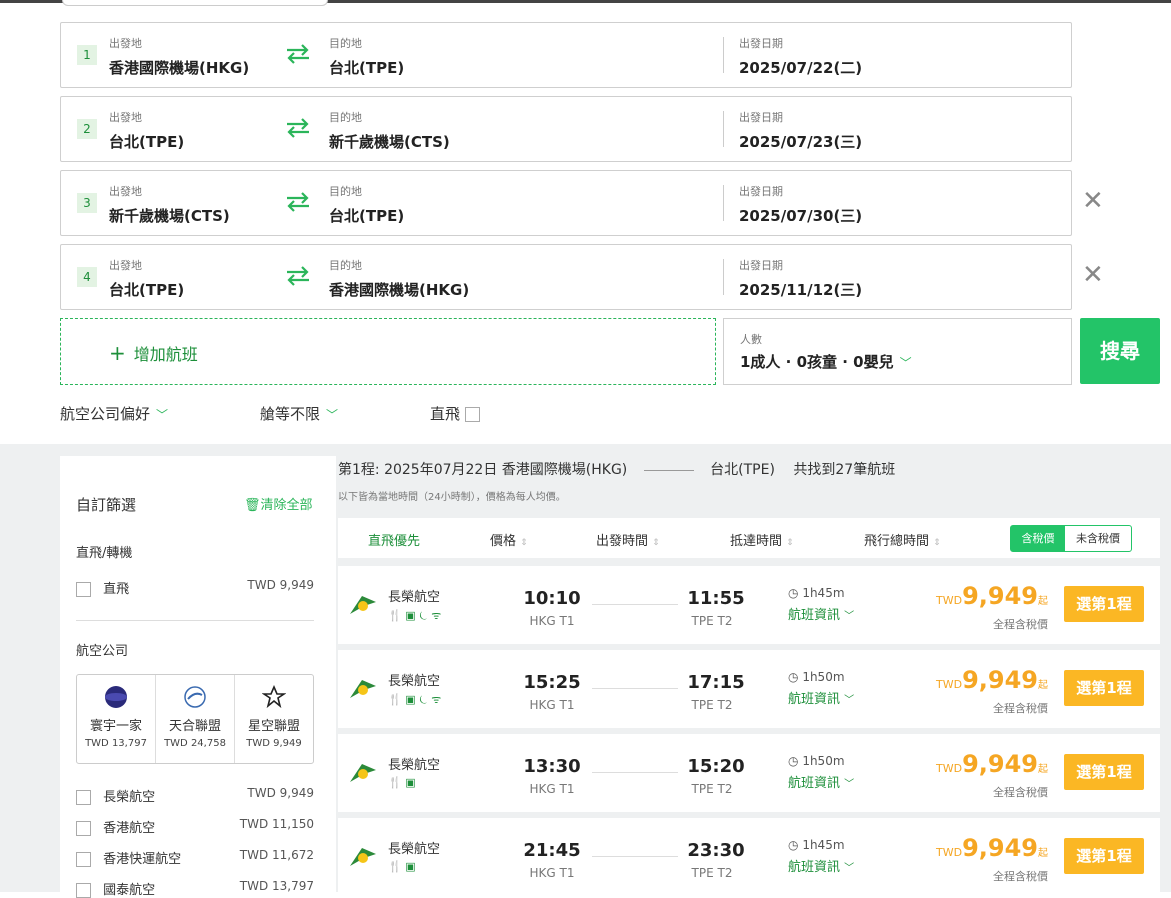 This screenshot has height=898, width=1171. Describe the element at coordinates (1098, 538) in the screenshot. I see `tax-excluded-button: 未含稅價` at that location.